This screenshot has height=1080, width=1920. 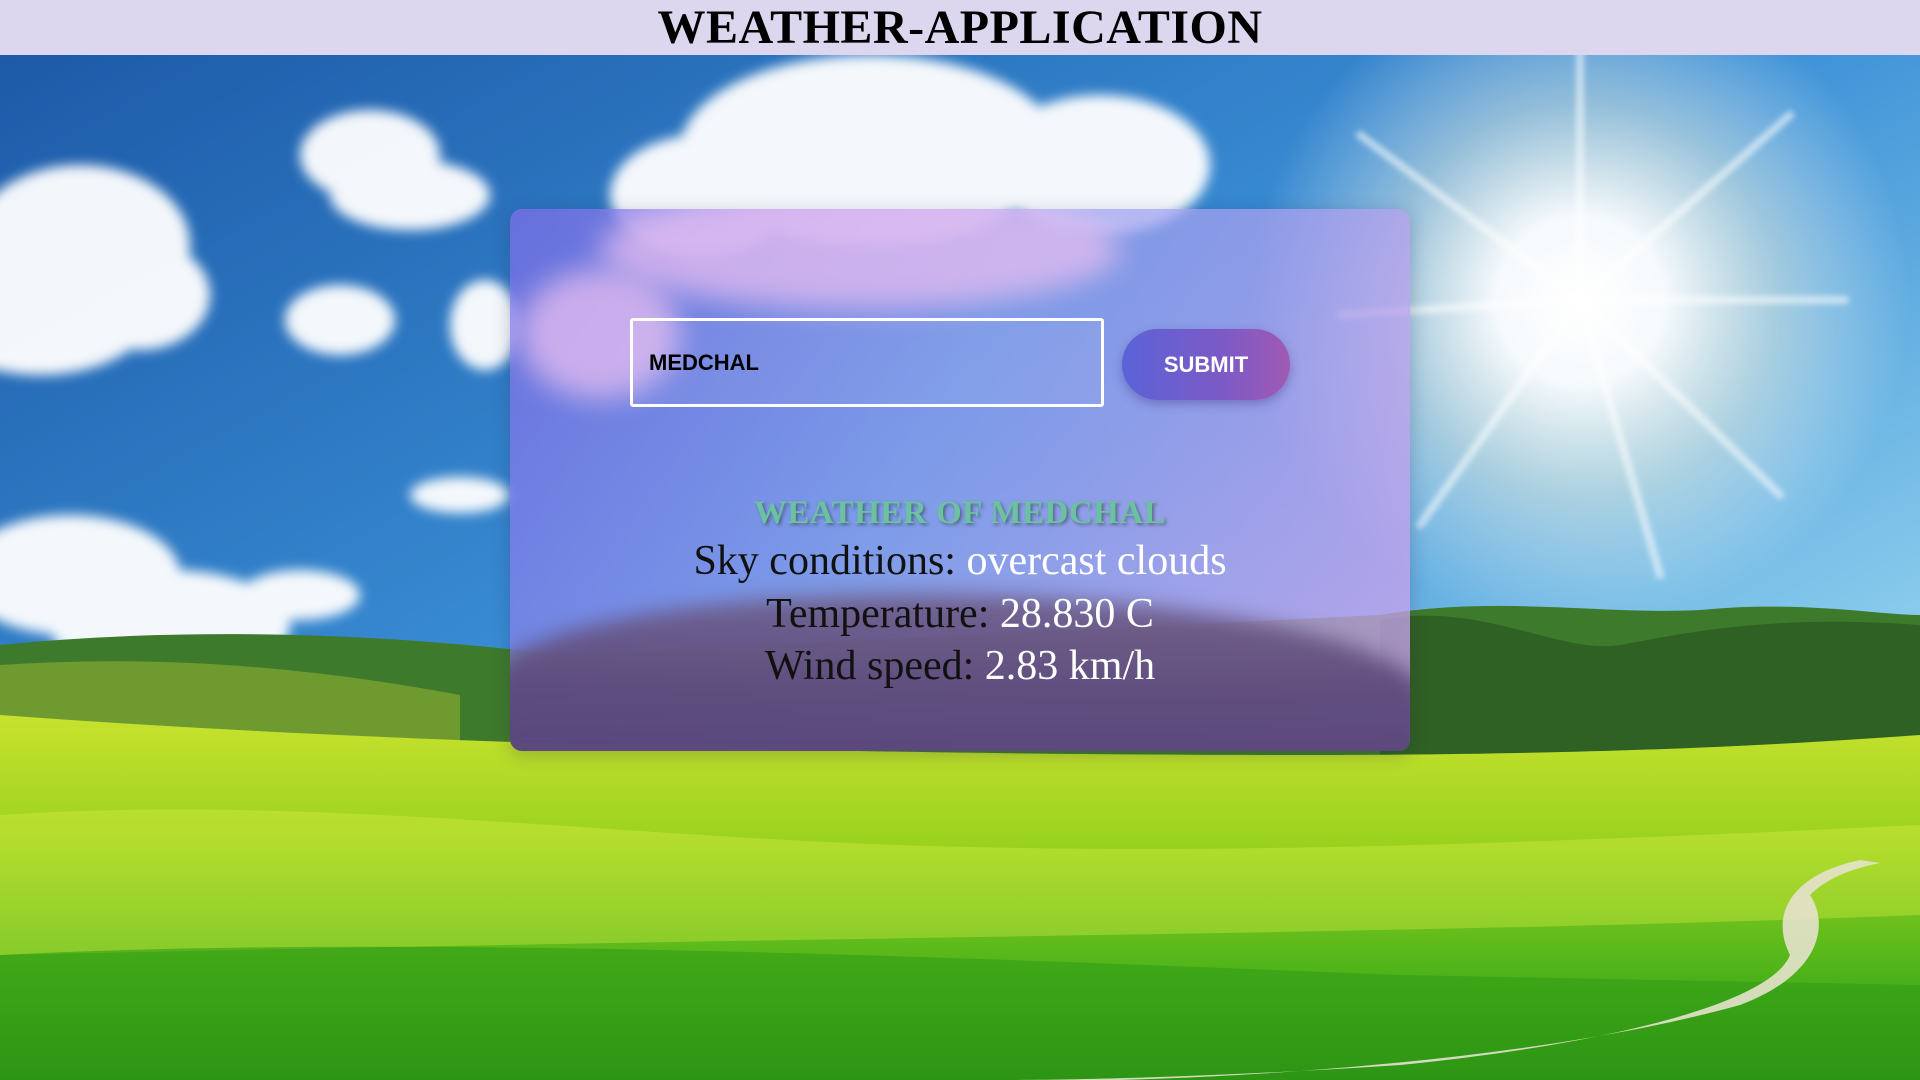 What do you see at coordinates (960, 513) in the screenshot?
I see `weather-result-title: WEATHER OF MEDCHAL` at bounding box center [960, 513].